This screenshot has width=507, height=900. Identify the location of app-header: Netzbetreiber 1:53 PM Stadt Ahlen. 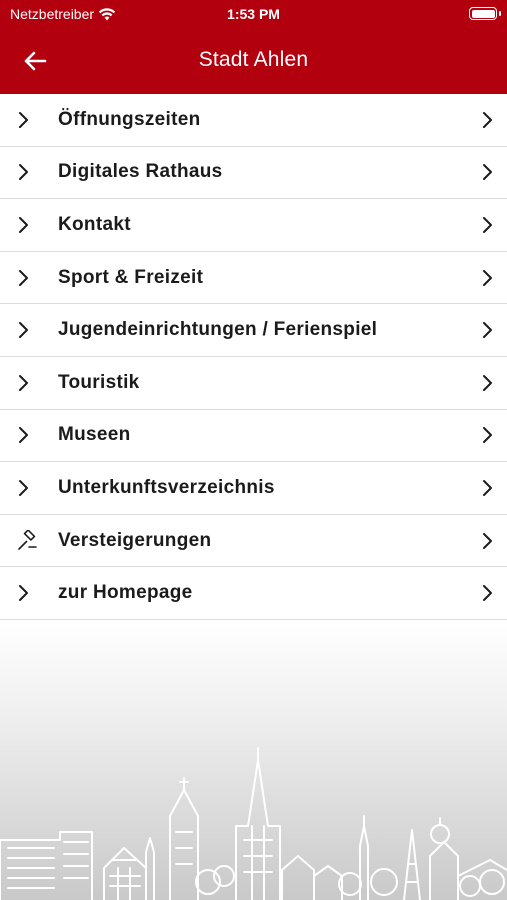
(253, 47).